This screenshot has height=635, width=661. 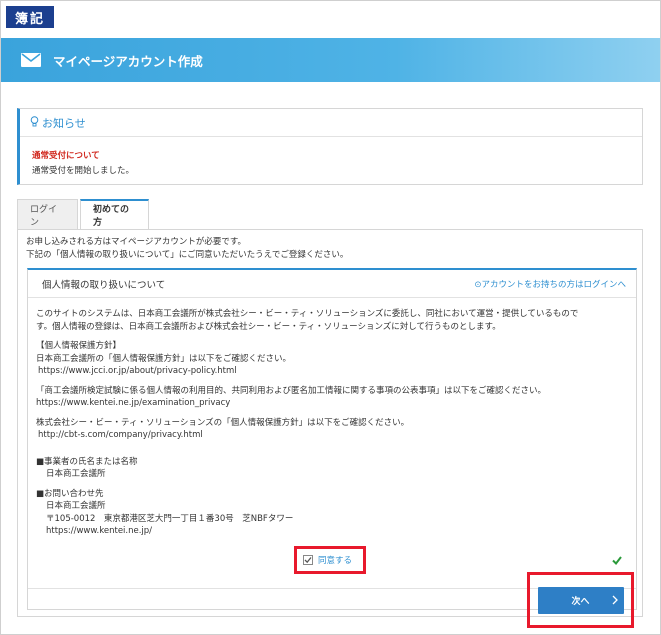 I want to click on contact-heading: ■お問い合わせ先, so click(x=70, y=493).